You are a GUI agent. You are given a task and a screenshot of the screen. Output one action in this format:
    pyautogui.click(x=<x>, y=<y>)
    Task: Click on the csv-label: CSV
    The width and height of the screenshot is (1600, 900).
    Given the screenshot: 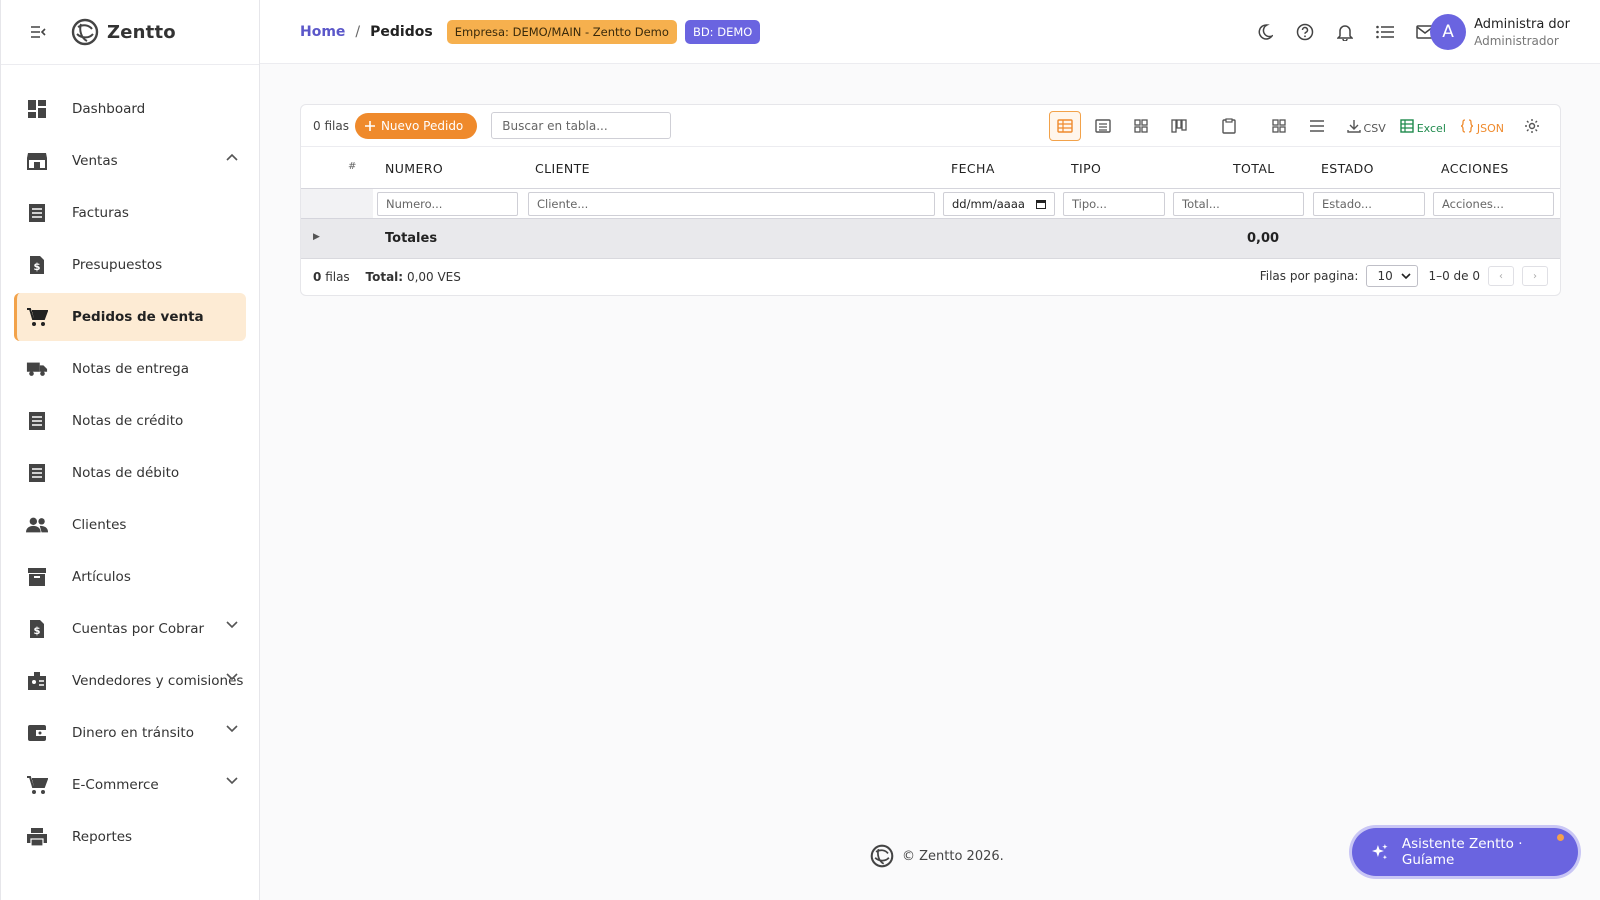 What is the action you would take?
    pyautogui.click(x=1374, y=128)
    